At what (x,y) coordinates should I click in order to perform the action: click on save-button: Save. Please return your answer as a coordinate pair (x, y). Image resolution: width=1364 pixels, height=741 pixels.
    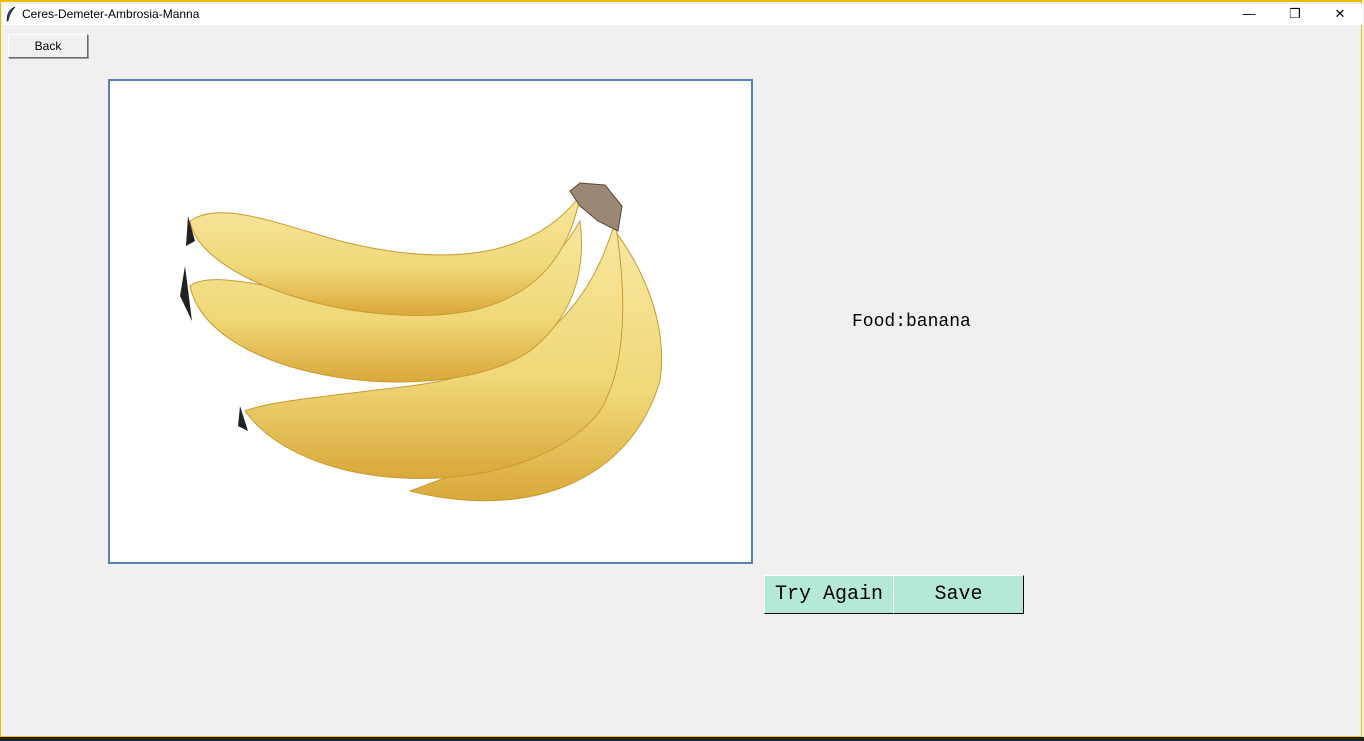
    Looking at the image, I should click on (958, 594).